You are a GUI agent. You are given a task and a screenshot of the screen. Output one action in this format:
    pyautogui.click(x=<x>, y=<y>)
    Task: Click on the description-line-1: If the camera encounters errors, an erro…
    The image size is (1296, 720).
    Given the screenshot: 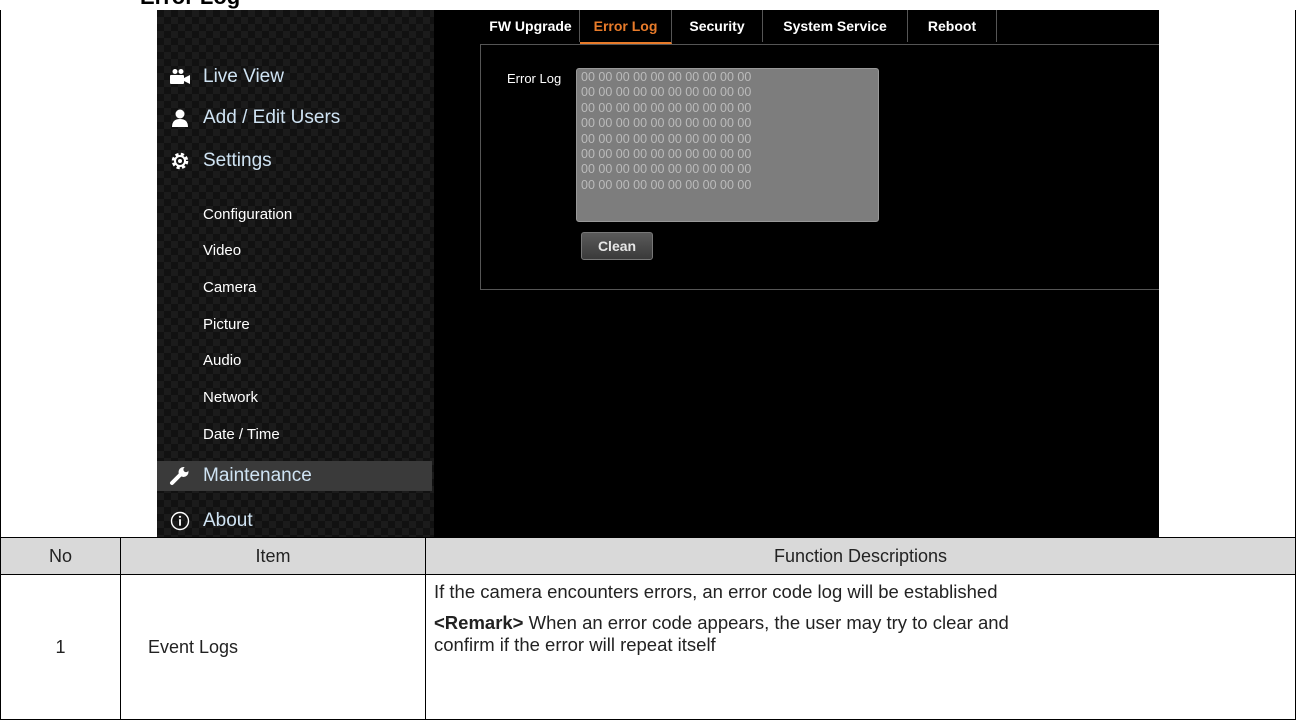 What is the action you would take?
    pyautogui.click(x=716, y=591)
    